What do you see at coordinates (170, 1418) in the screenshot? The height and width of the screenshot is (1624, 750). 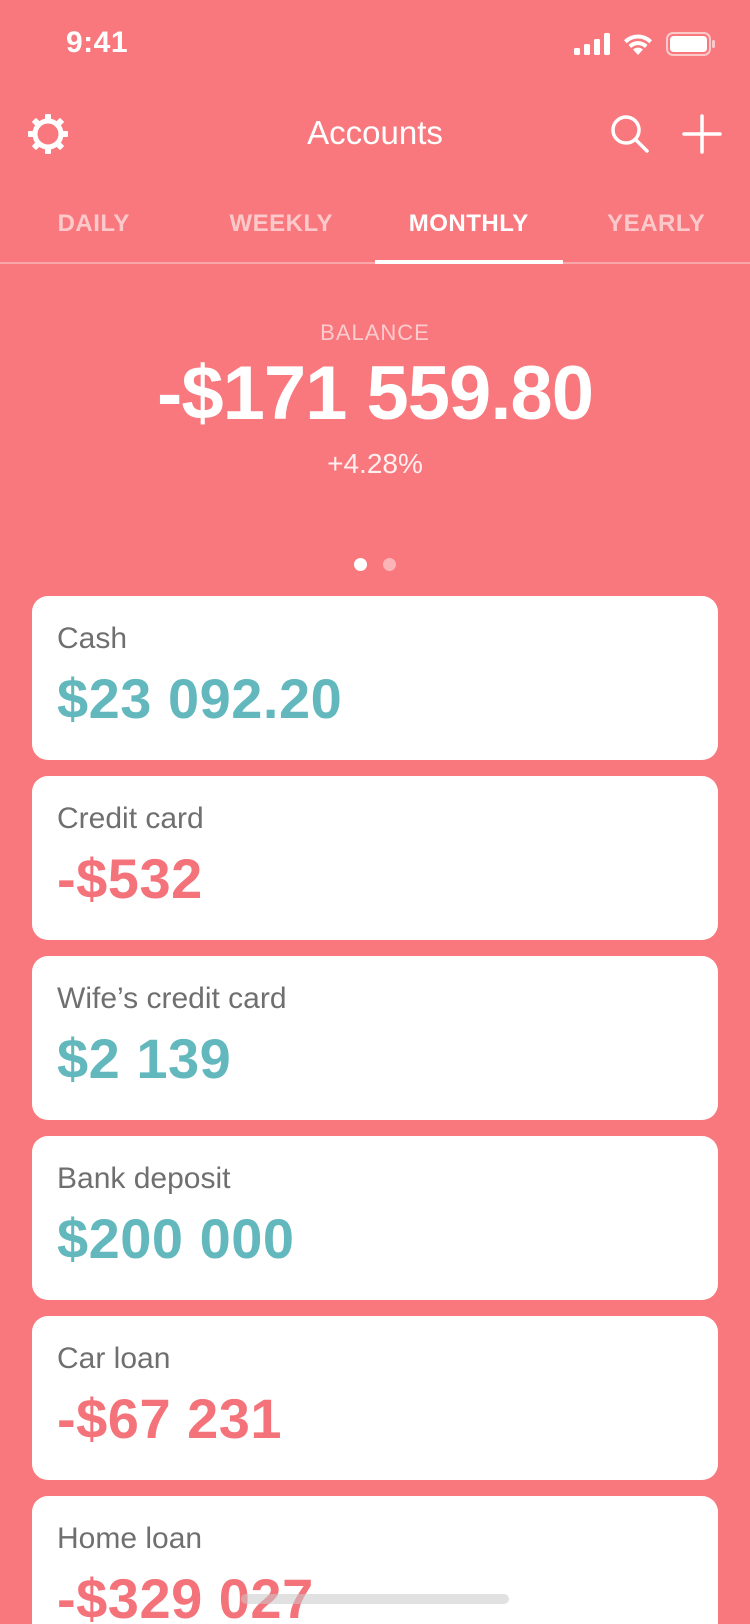 I see `account-amount: -$67 231` at bounding box center [170, 1418].